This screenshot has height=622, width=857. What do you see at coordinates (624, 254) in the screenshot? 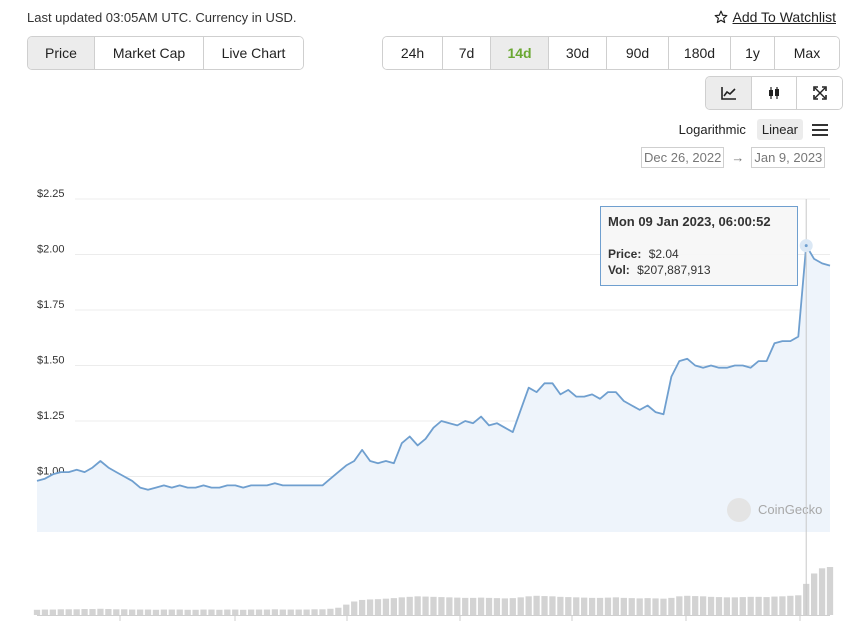
I see `tooltip-price-label: Price:` at bounding box center [624, 254].